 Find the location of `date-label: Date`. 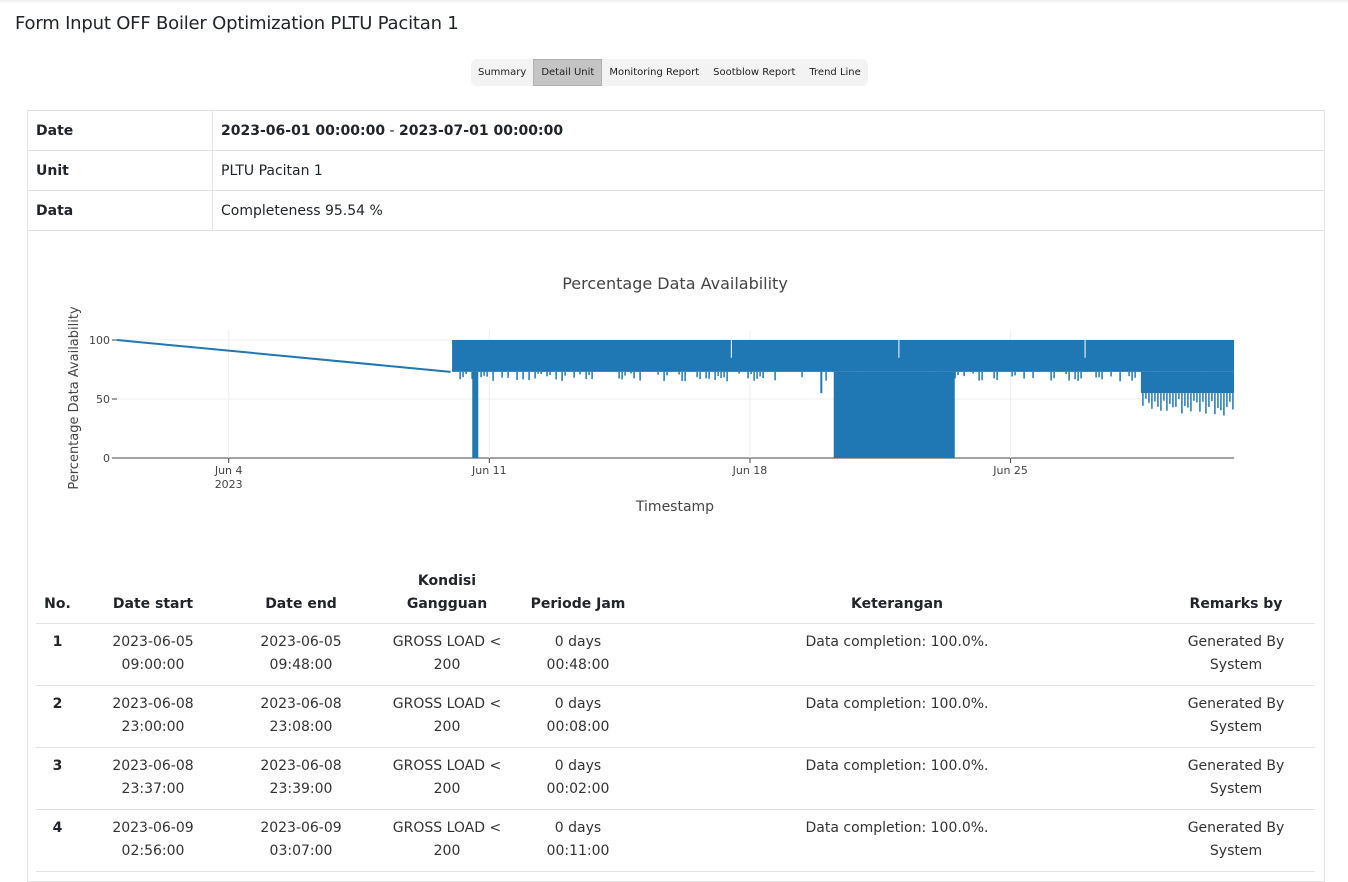

date-label: Date is located at coordinates (120, 131).